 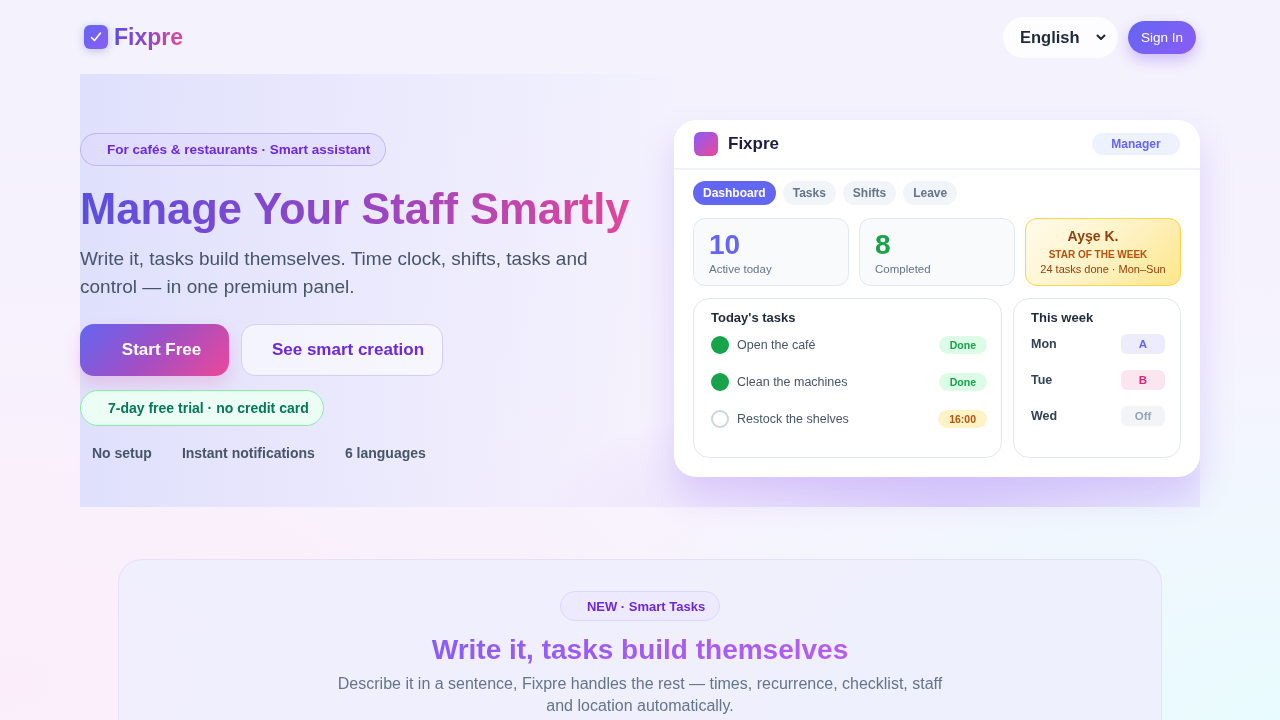 What do you see at coordinates (883, 245) in the screenshot?
I see `stat-value: 8` at bounding box center [883, 245].